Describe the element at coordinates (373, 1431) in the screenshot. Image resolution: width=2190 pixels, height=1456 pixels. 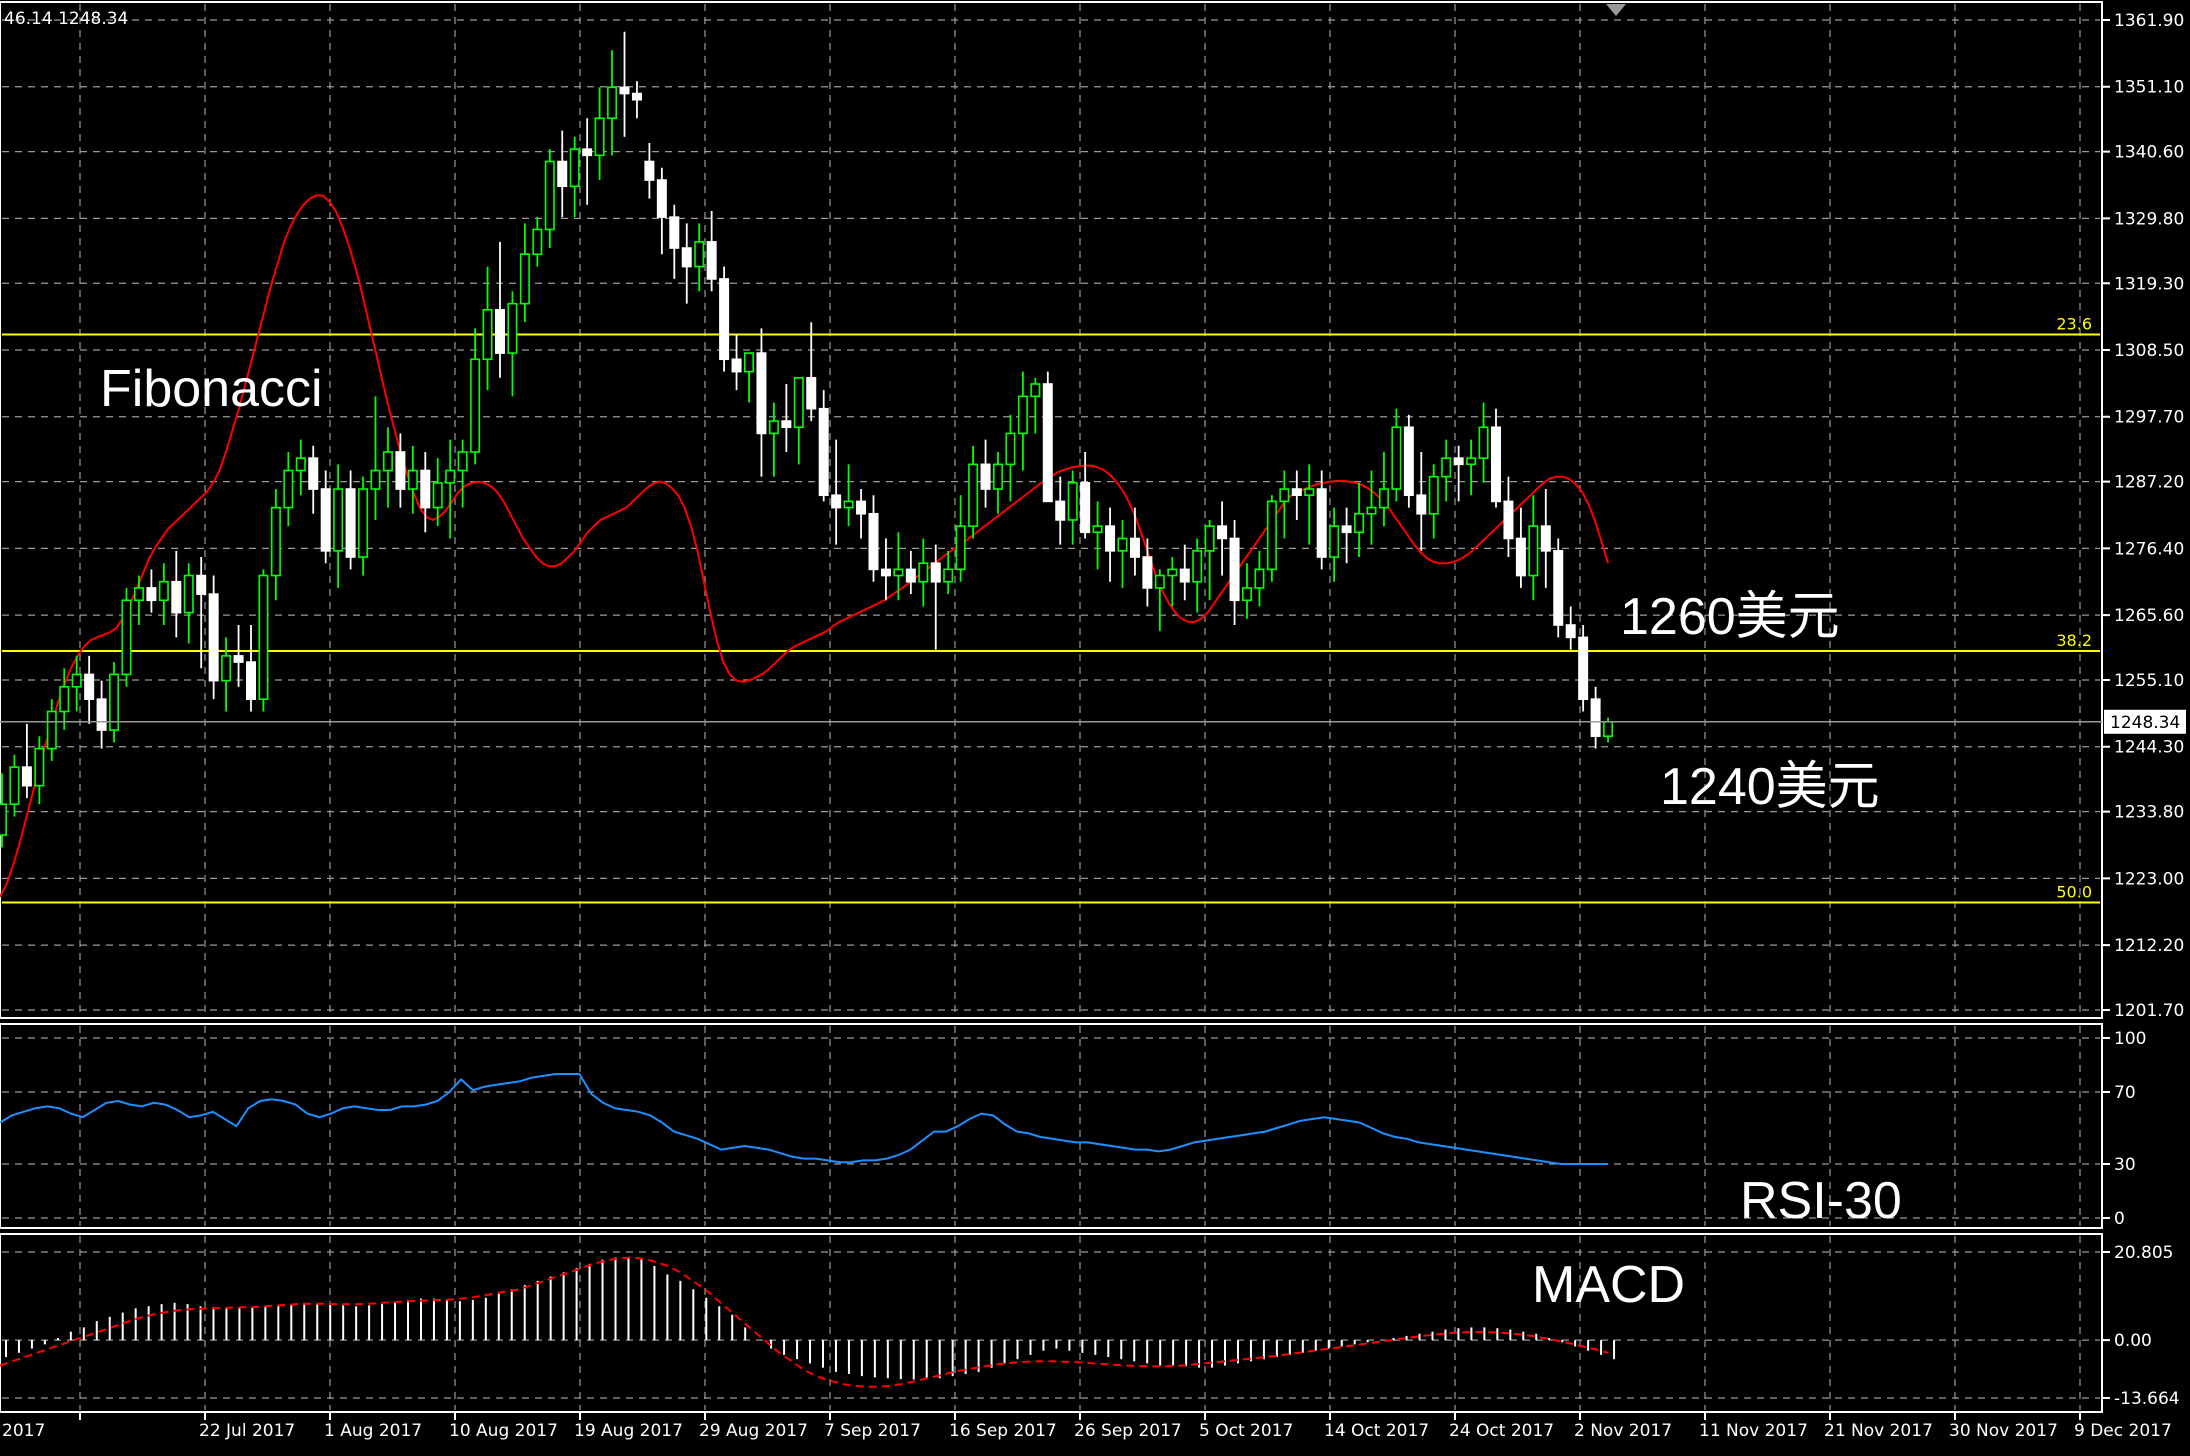
I see `x-tick-label: 1 Aug 2017` at that location.